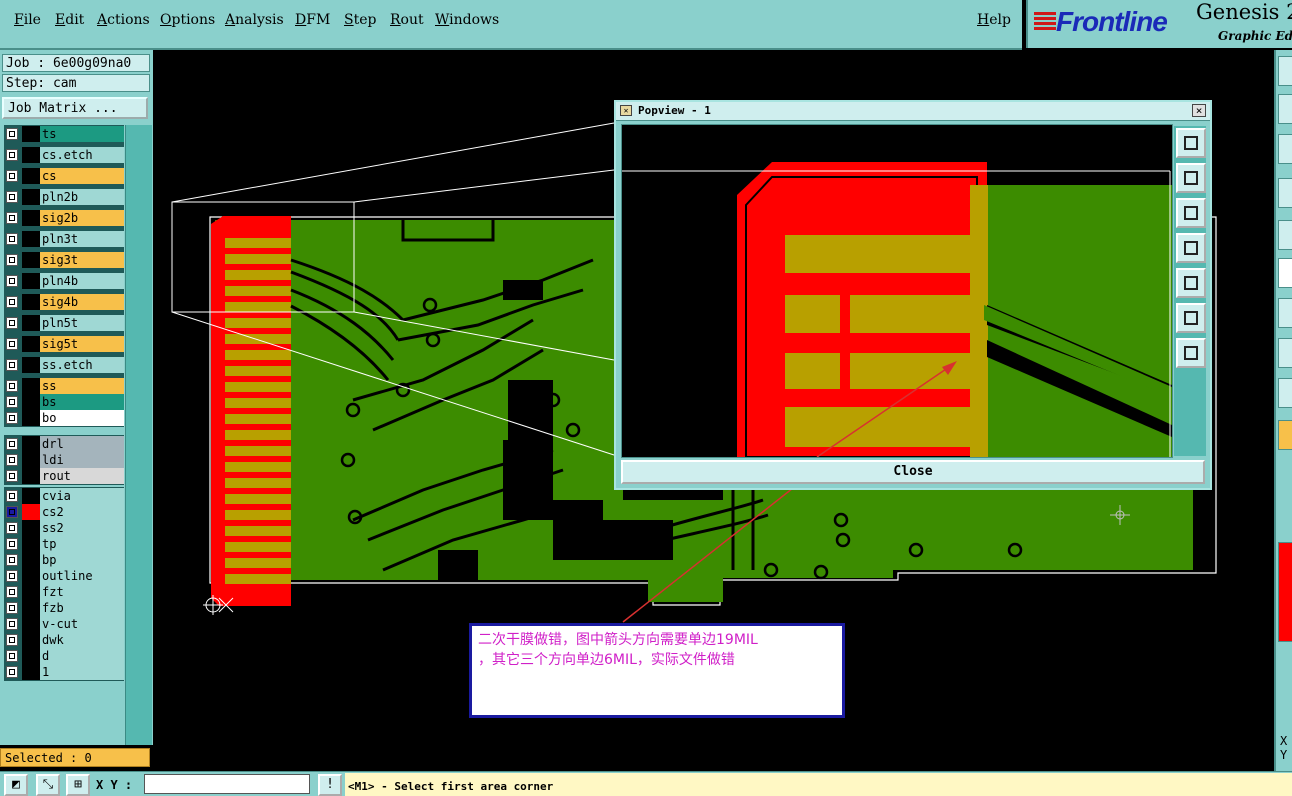  I want to click on layer-name: pln3t, so click(82, 239).